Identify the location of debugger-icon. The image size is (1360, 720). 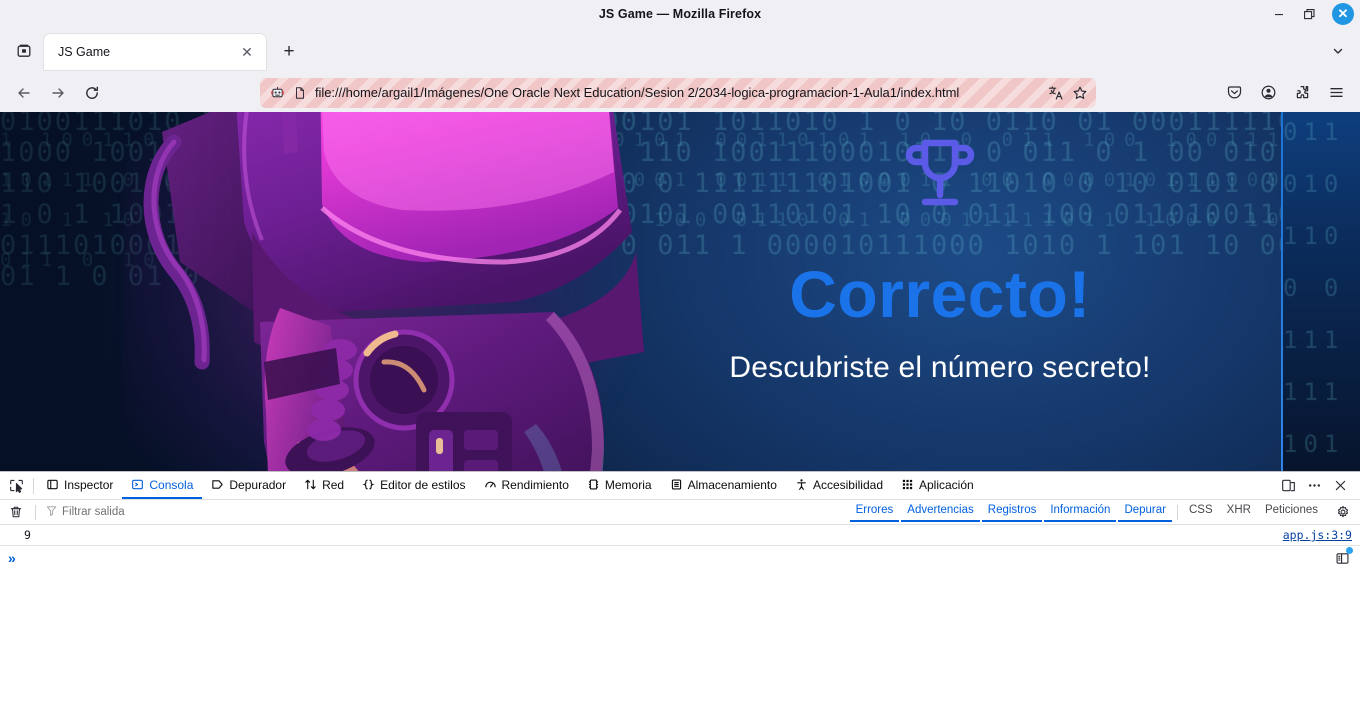
(217, 484).